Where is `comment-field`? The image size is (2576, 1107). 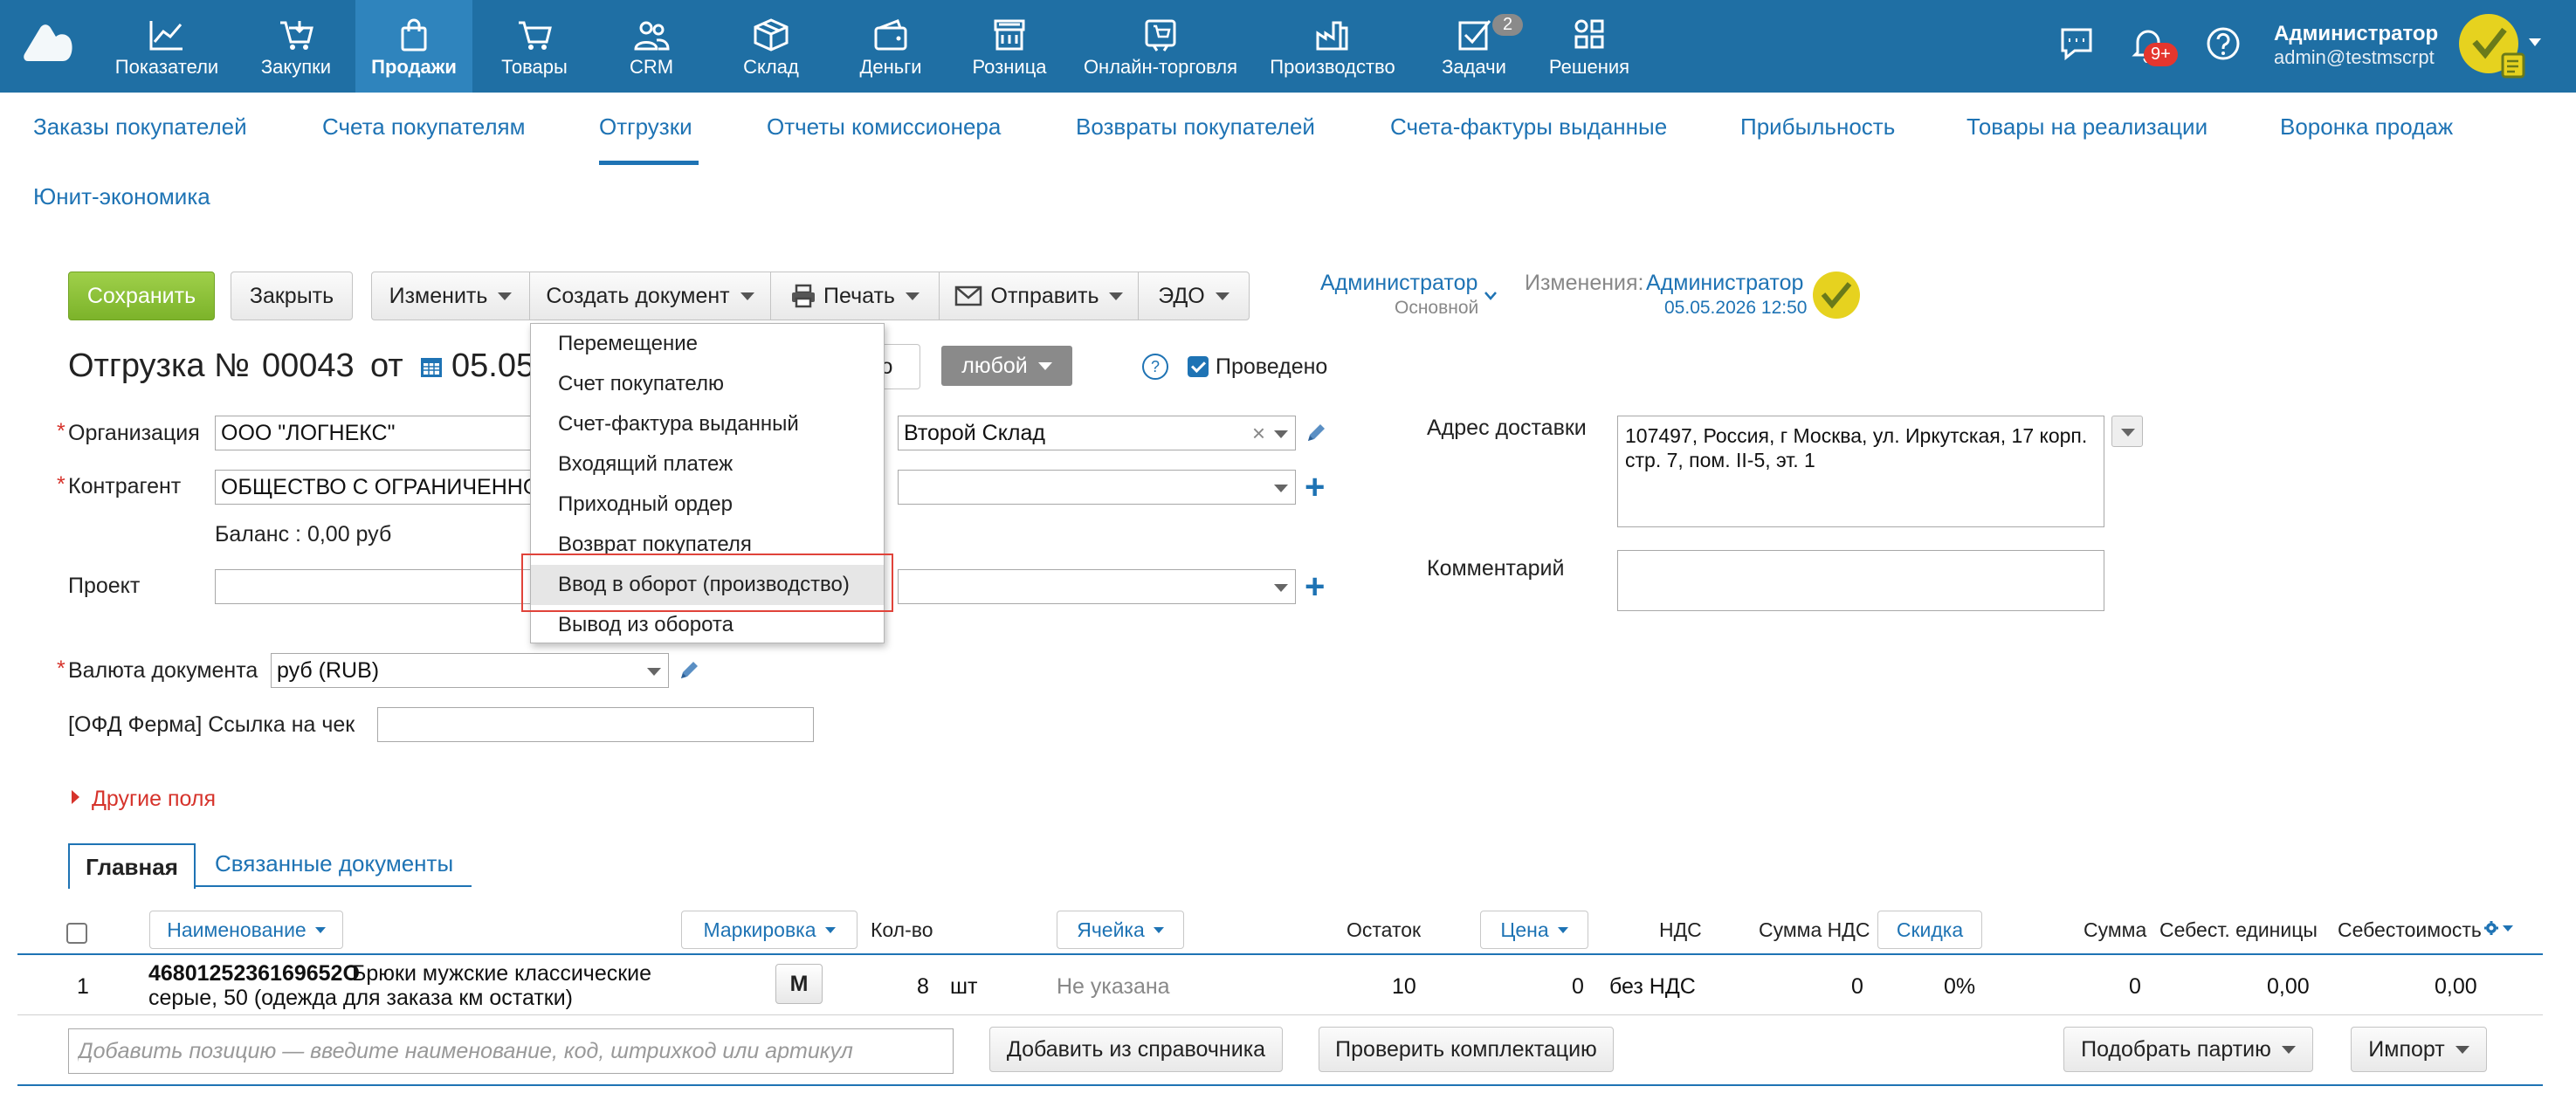
comment-field is located at coordinates (1860, 581).